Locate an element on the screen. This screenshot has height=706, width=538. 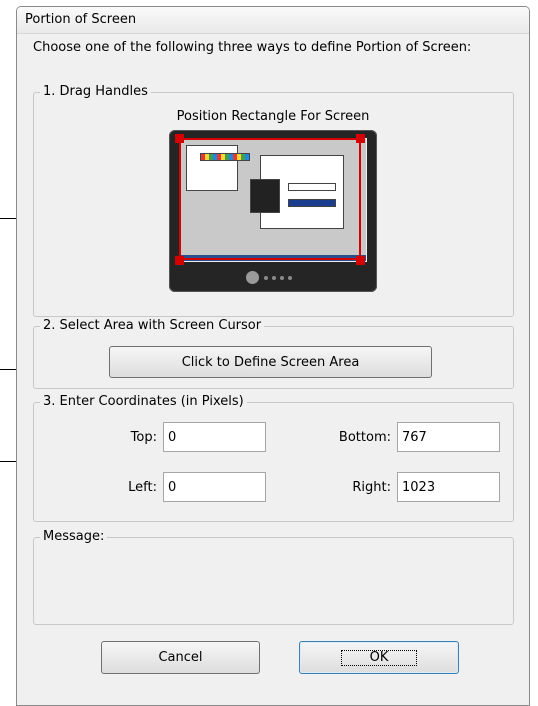
message-legend: Message: is located at coordinates (74, 536).